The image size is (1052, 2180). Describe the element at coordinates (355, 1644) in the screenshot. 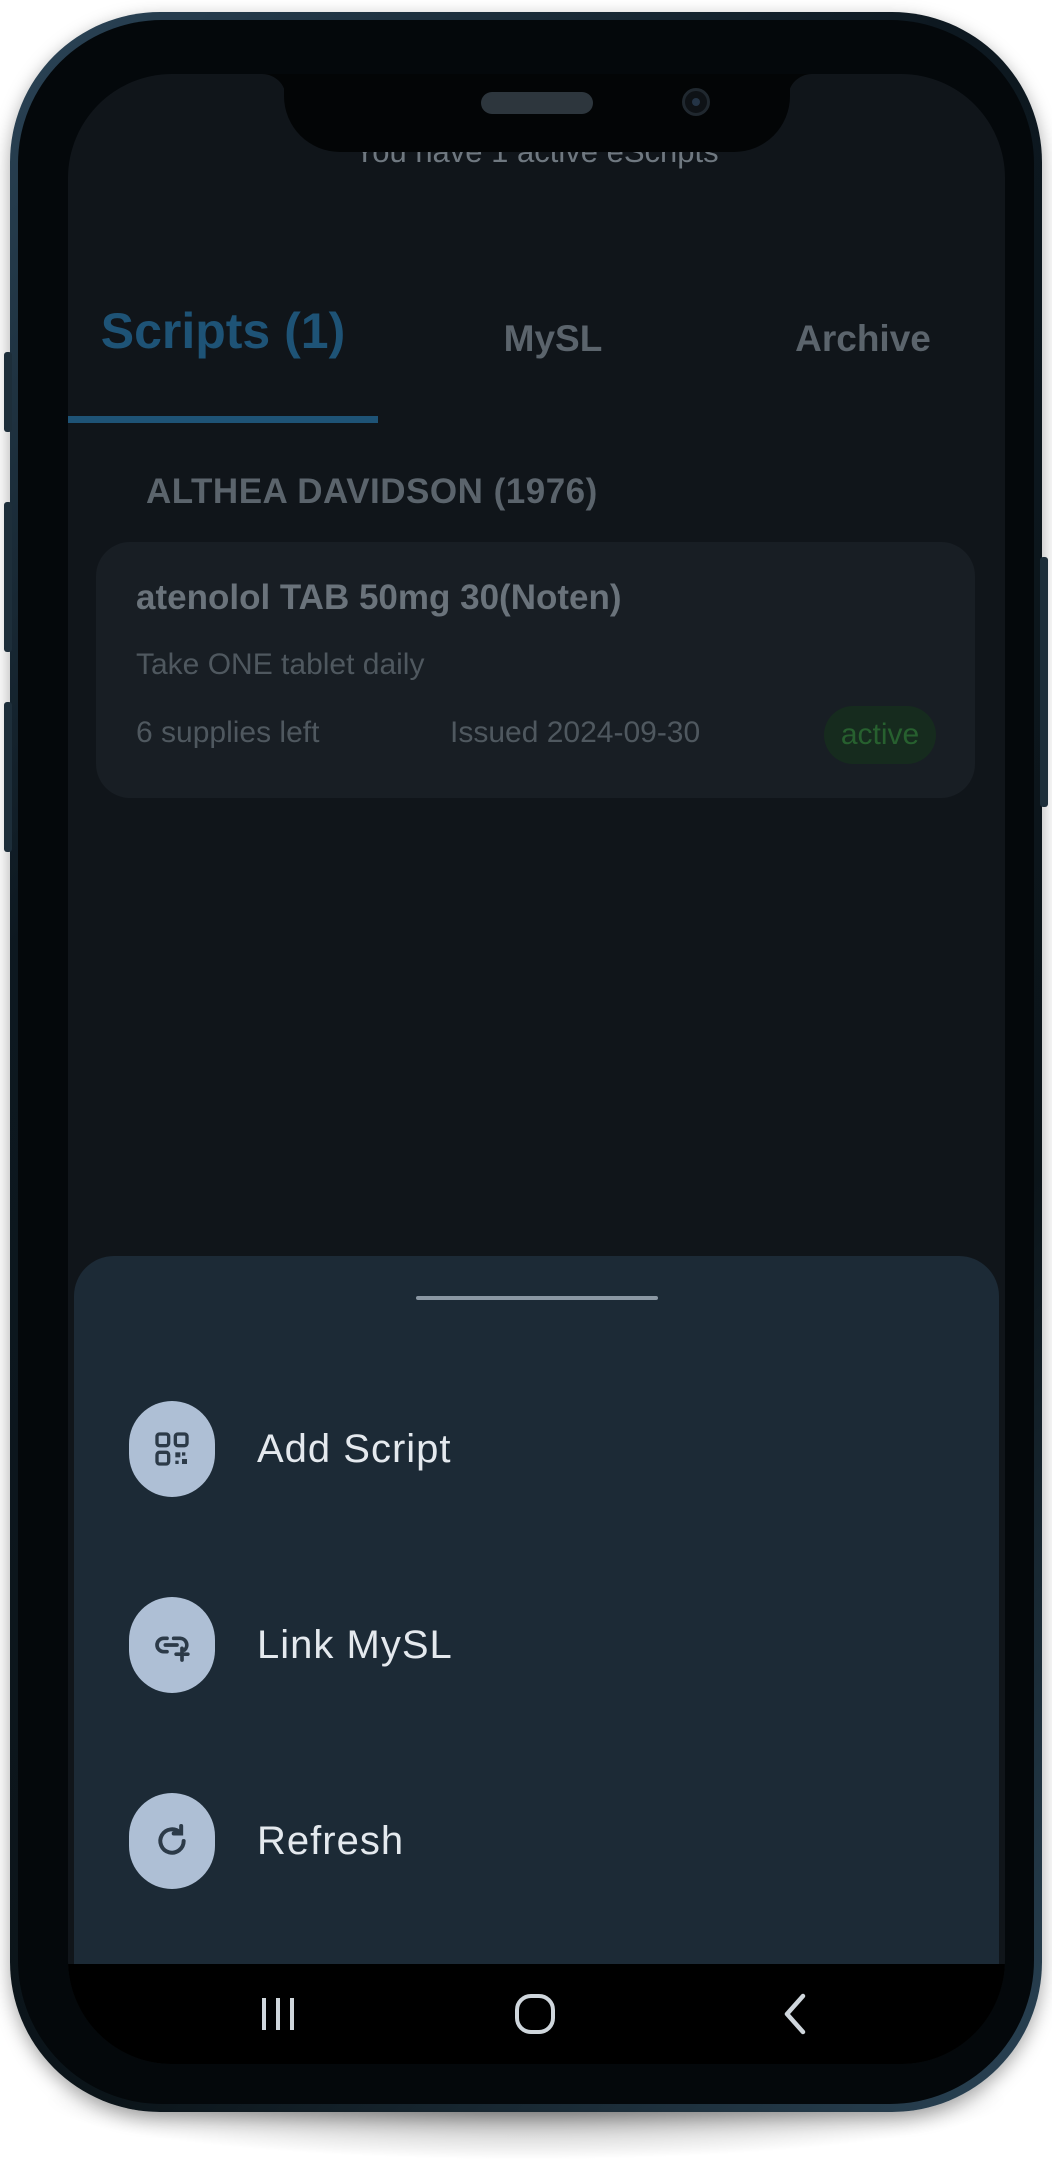

I see `link-mysl-label: Link MySL` at that location.